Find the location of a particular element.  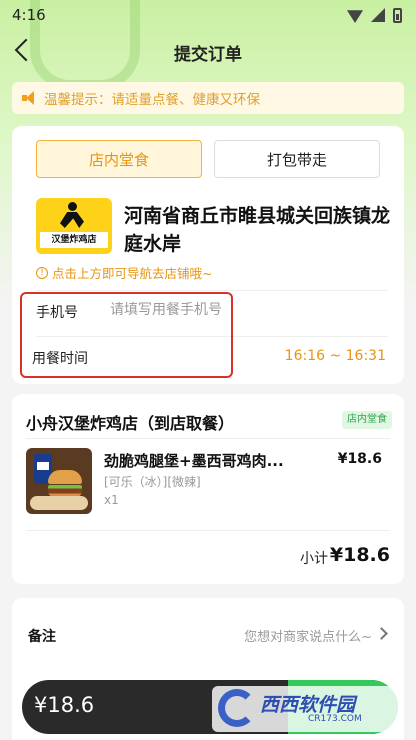

burger-icon is located at coordinates (65, 484).